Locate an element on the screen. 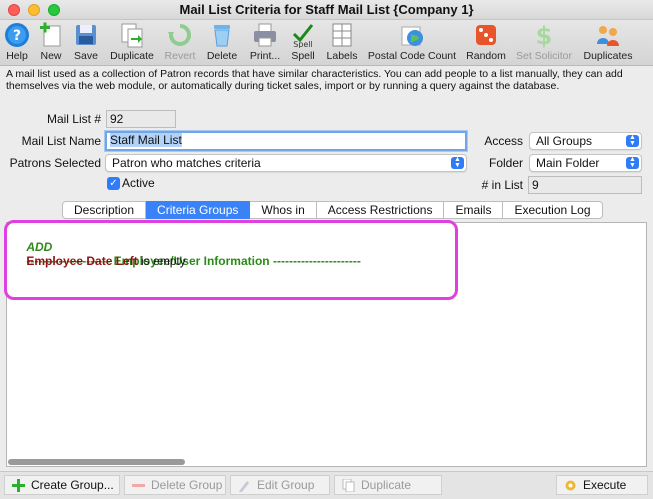 The height and width of the screenshot is (499, 653). postal-code-count-button: Postal Code Count is located at coordinates (412, 43).